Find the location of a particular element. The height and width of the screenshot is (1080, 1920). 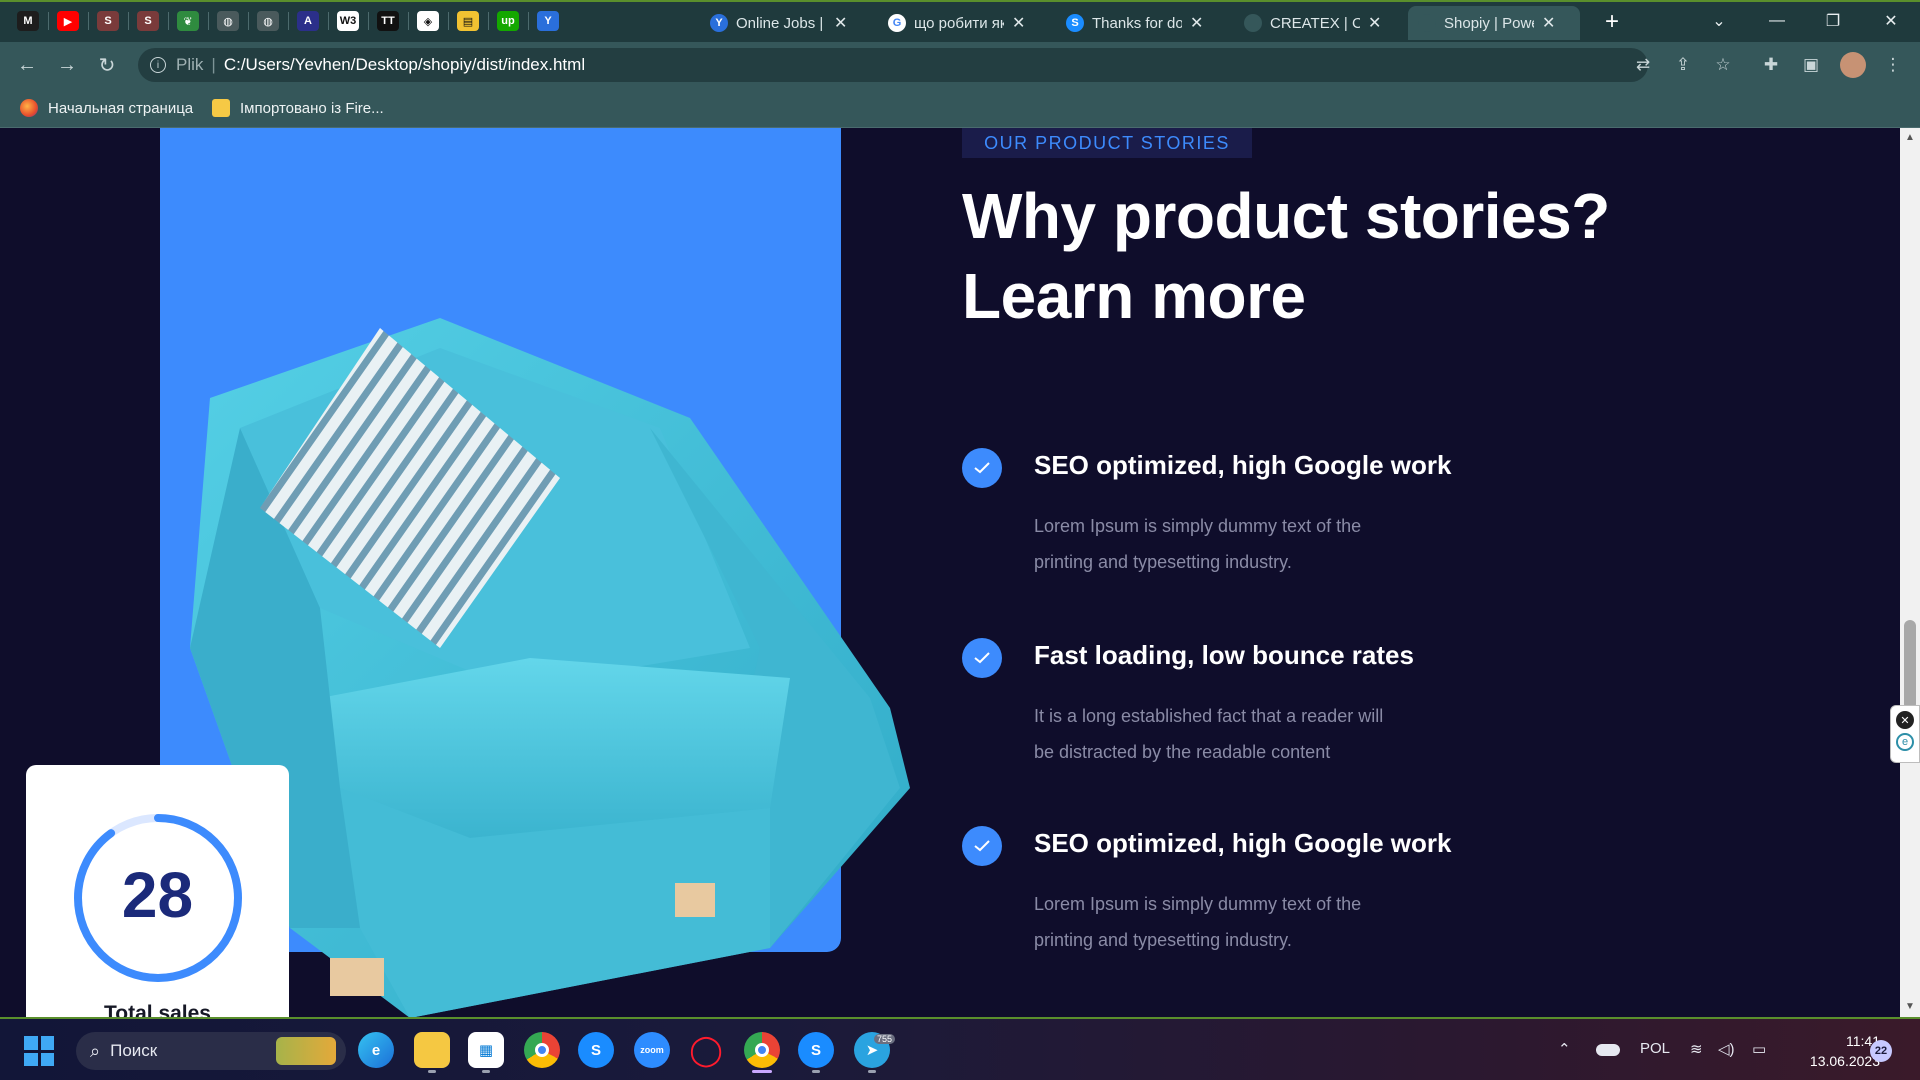

skype-icon: S is located at coordinates (596, 1050).